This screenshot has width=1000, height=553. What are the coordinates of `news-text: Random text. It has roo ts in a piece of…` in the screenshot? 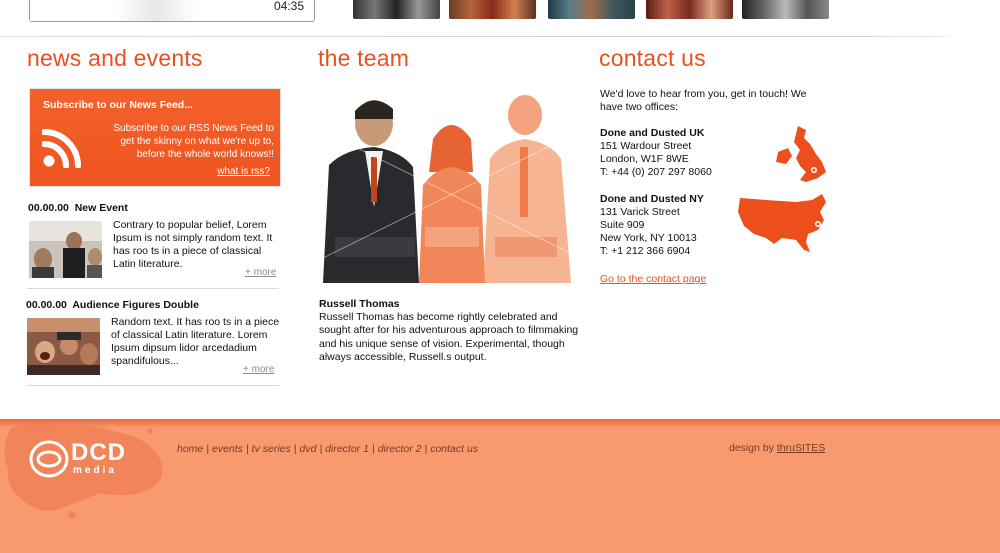 It's located at (195, 341).